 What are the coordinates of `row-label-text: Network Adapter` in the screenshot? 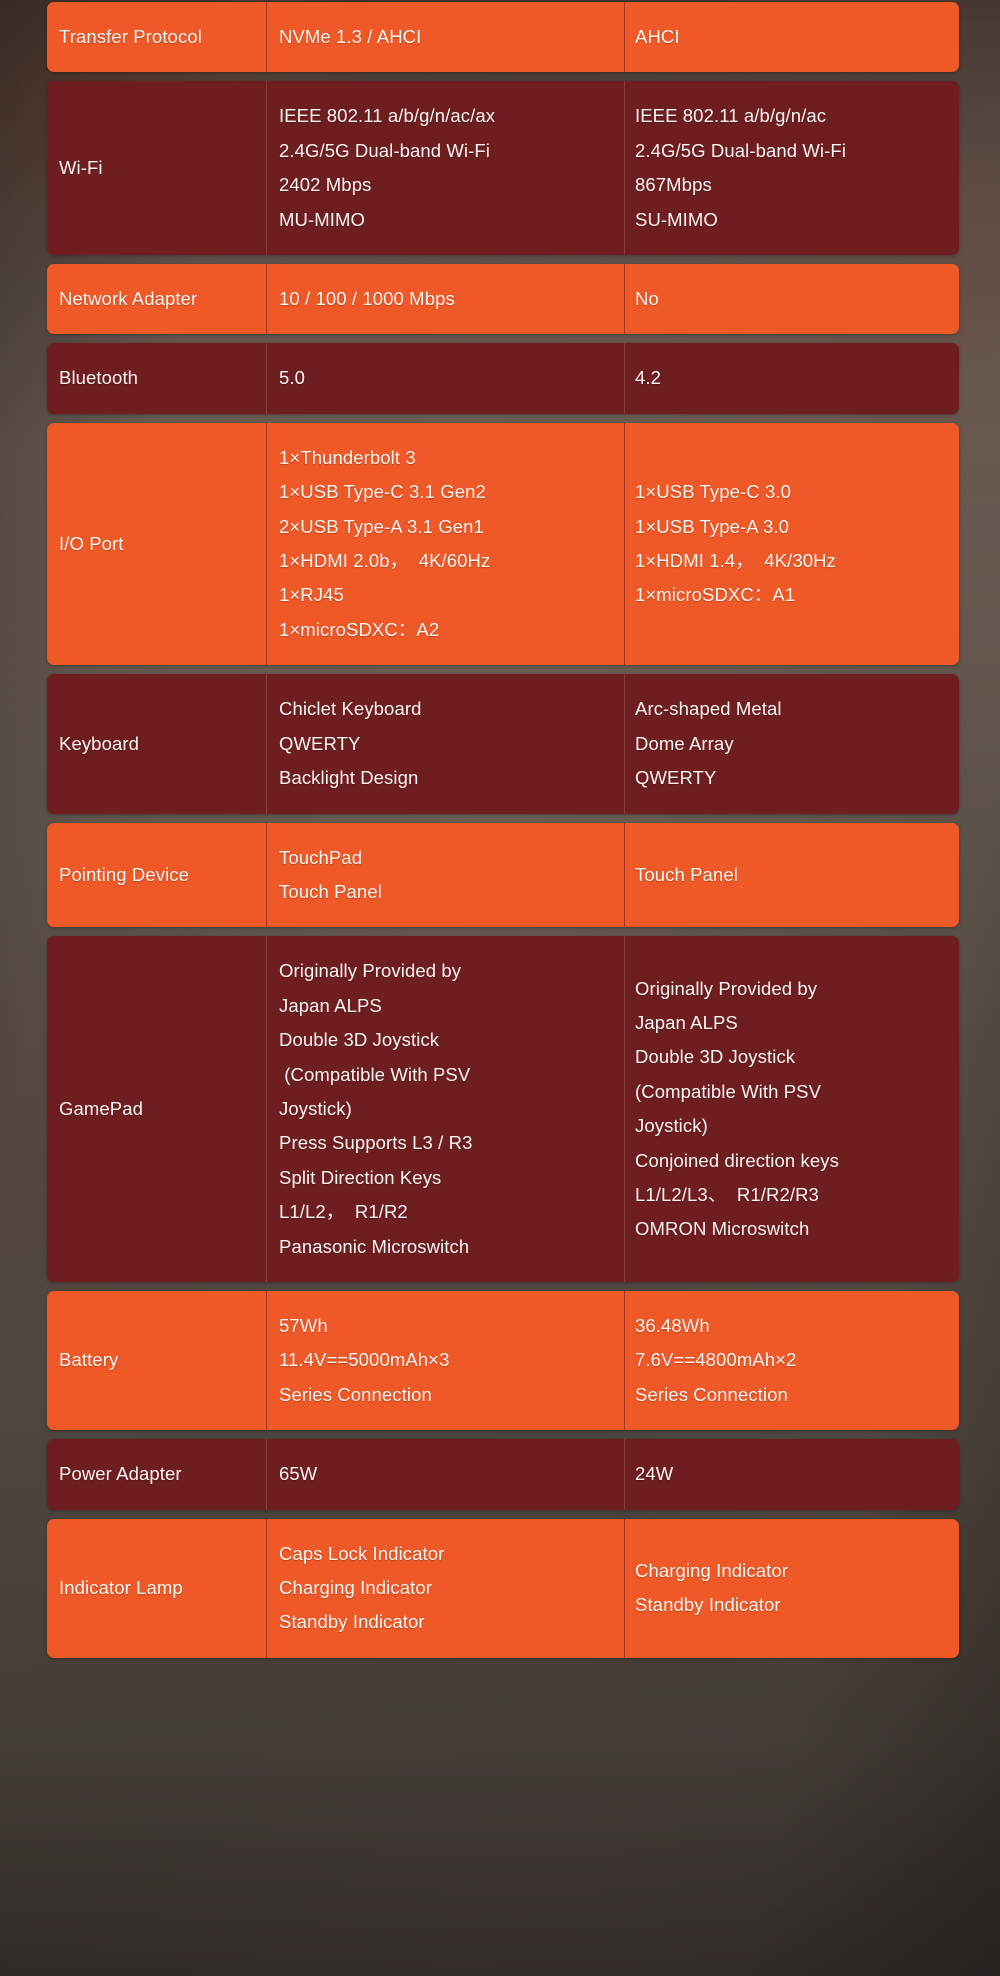 It's located at (128, 299).